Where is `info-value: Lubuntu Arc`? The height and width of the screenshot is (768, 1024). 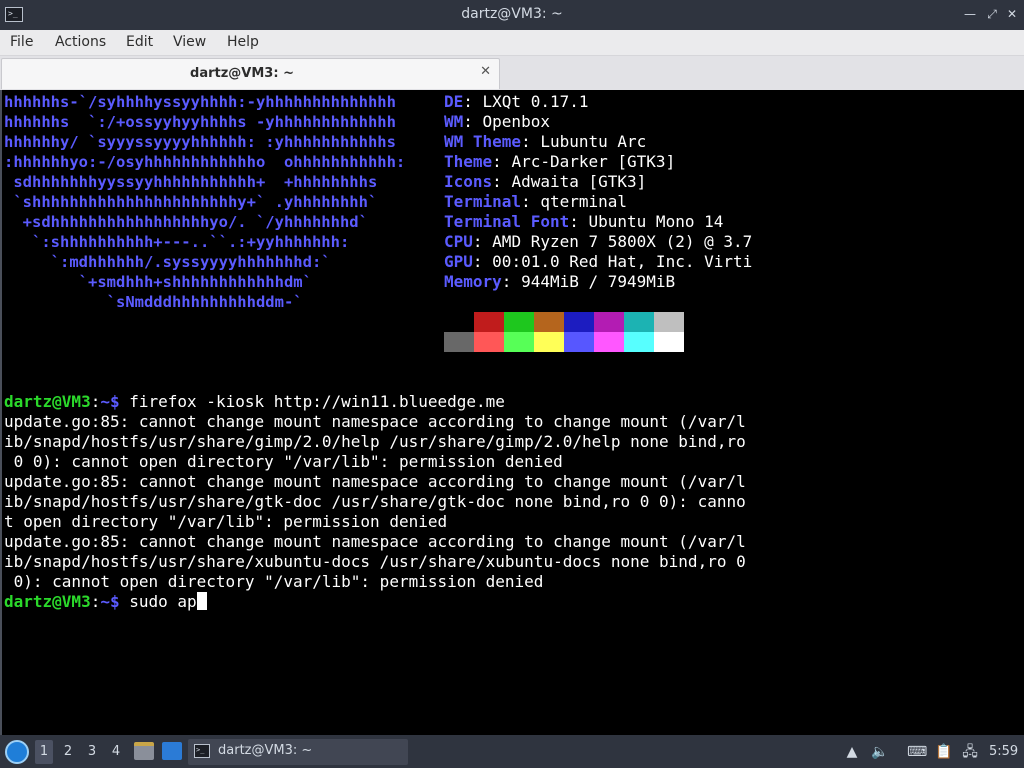 info-value: Lubuntu Arc is located at coordinates (593, 141).